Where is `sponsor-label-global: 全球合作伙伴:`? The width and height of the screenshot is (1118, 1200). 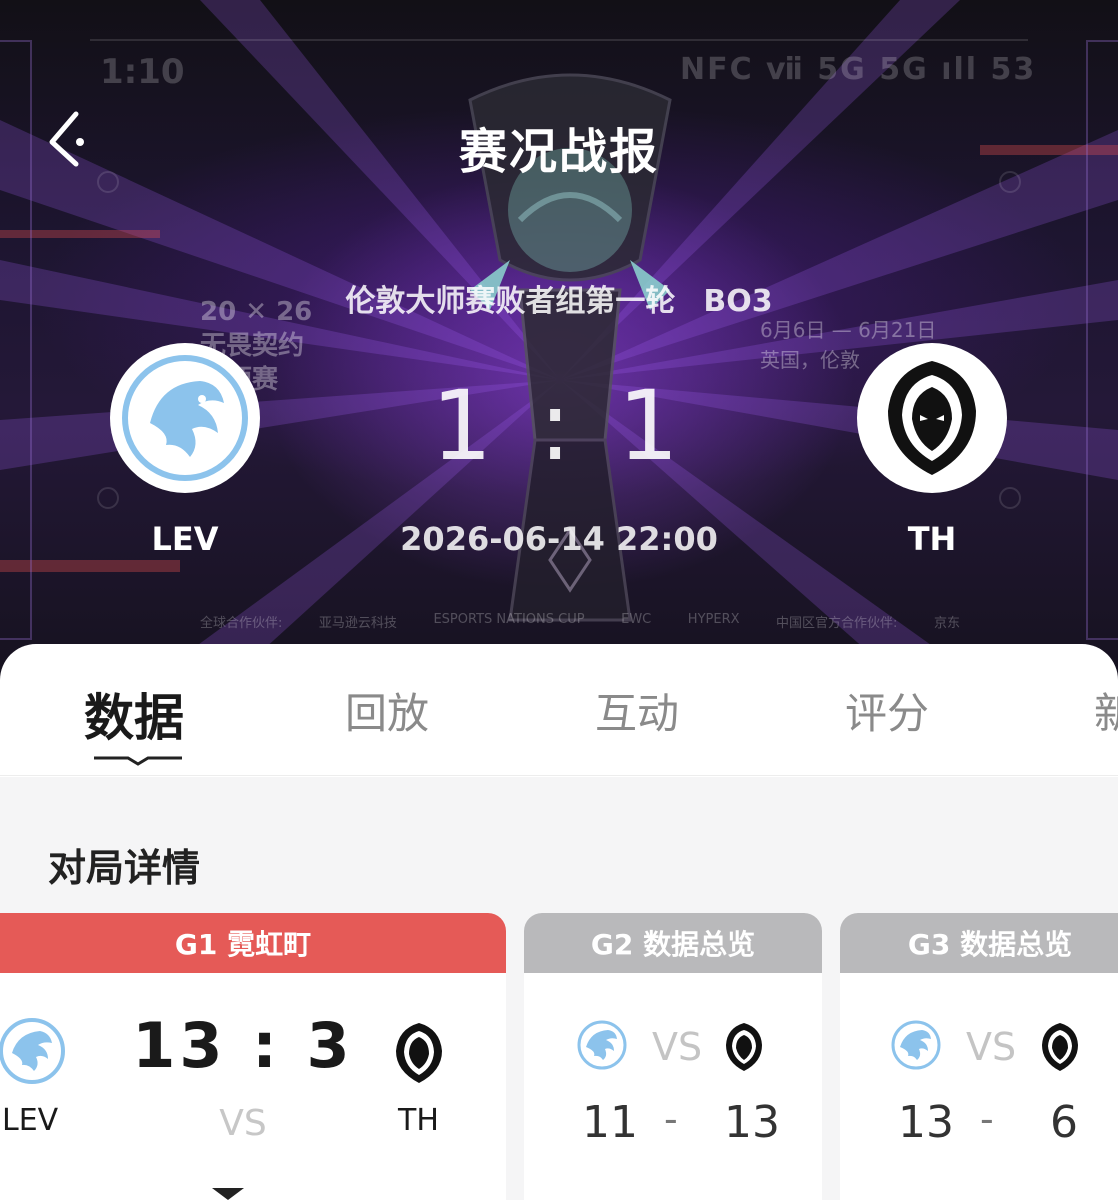
sponsor-label-global: 全球合作伙伴: is located at coordinates (241, 623).